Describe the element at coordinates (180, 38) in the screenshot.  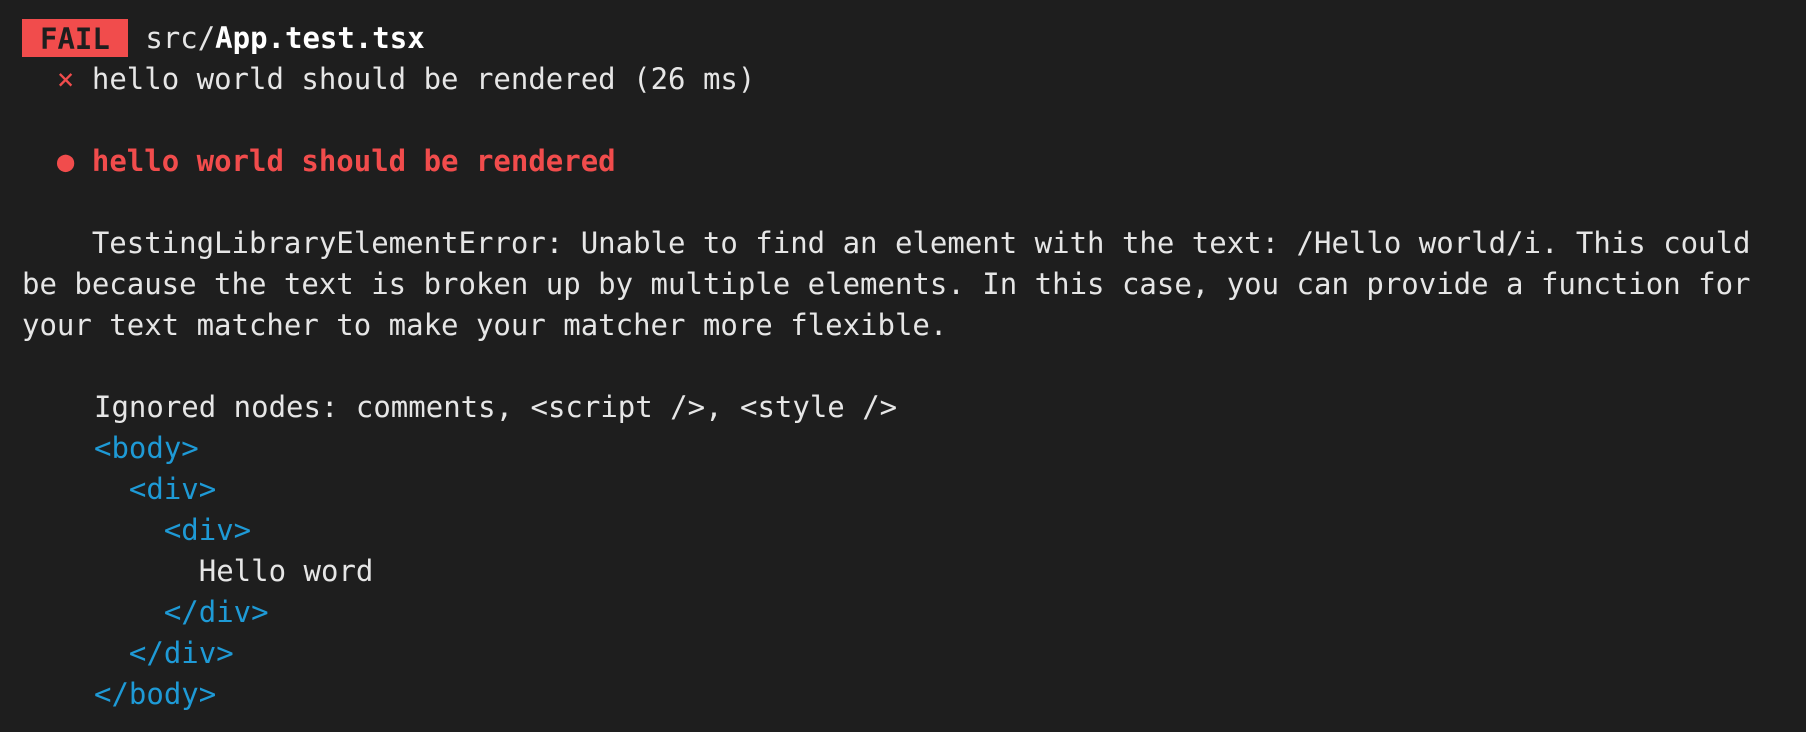
I see `test-file-dir: src/` at that location.